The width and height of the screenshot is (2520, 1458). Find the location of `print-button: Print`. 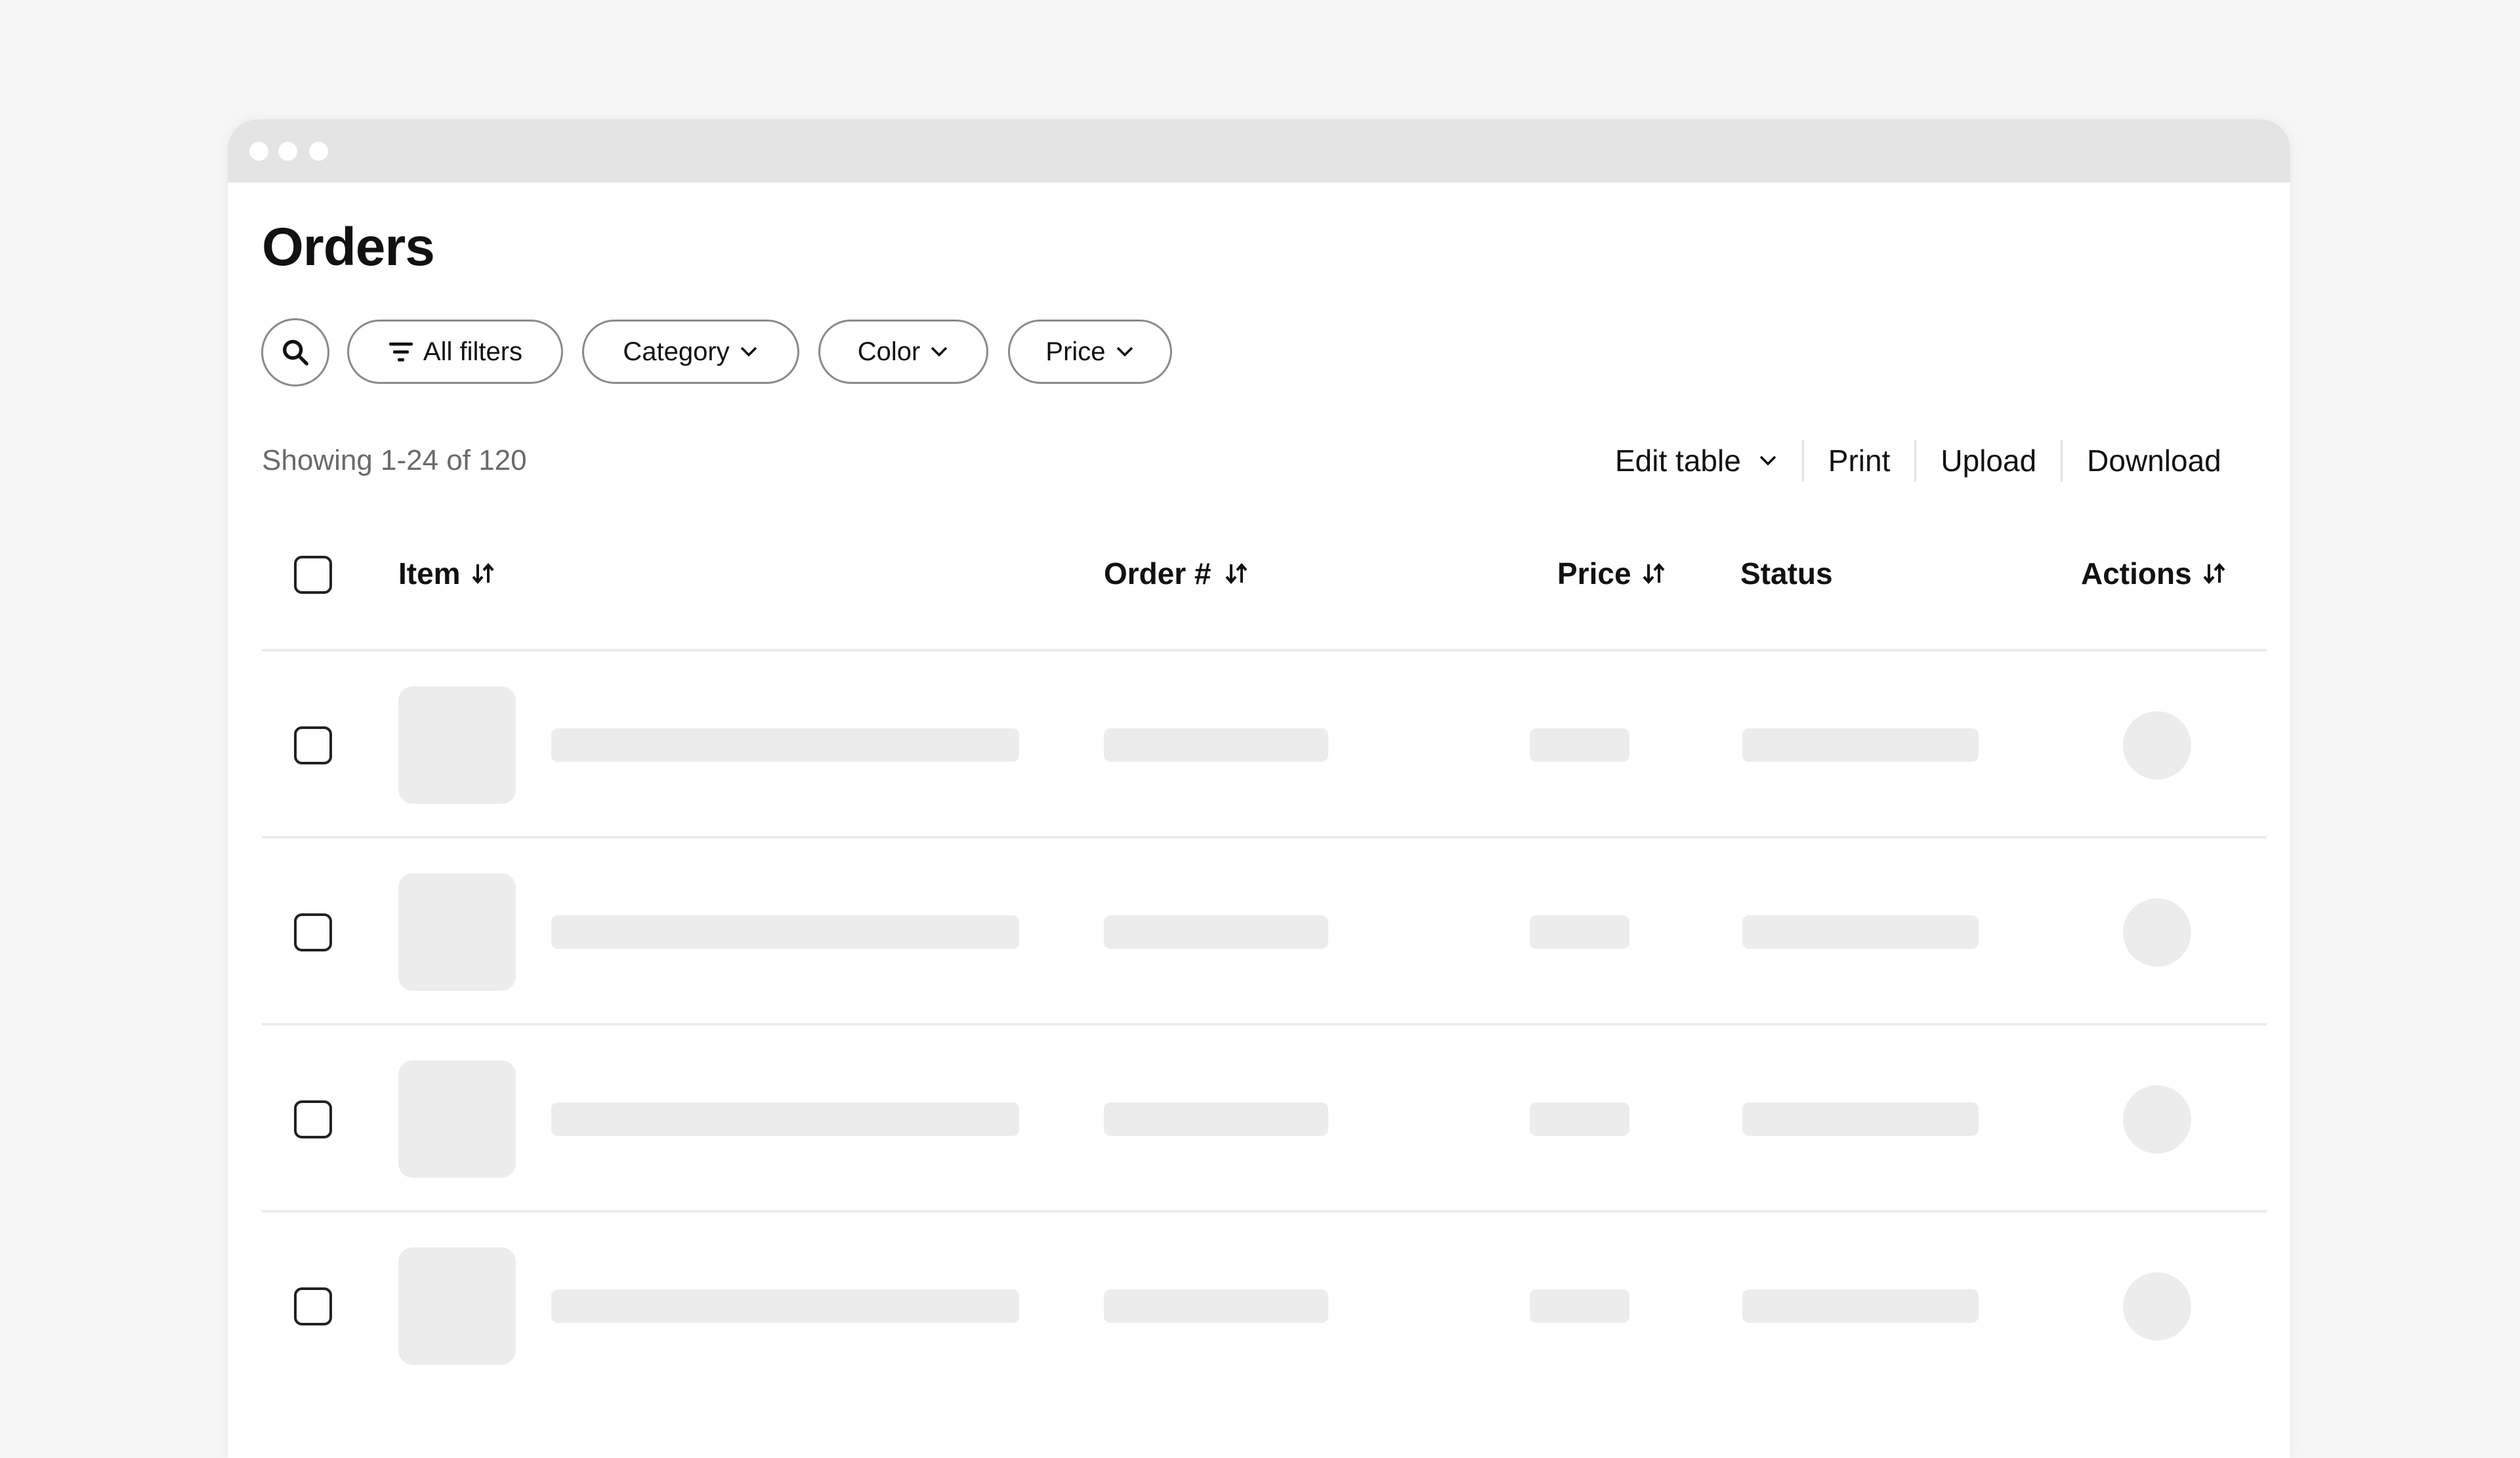

print-button: Print is located at coordinates (1859, 460).